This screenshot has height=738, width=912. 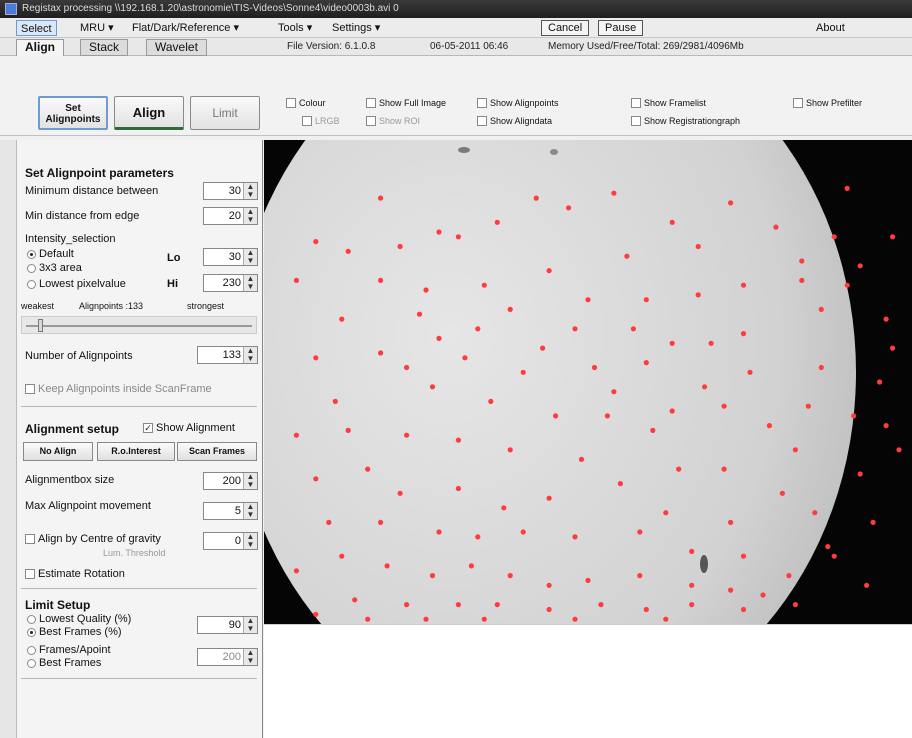 I want to click on menu-mru: MRU ▾, so click(x=97, y=28).